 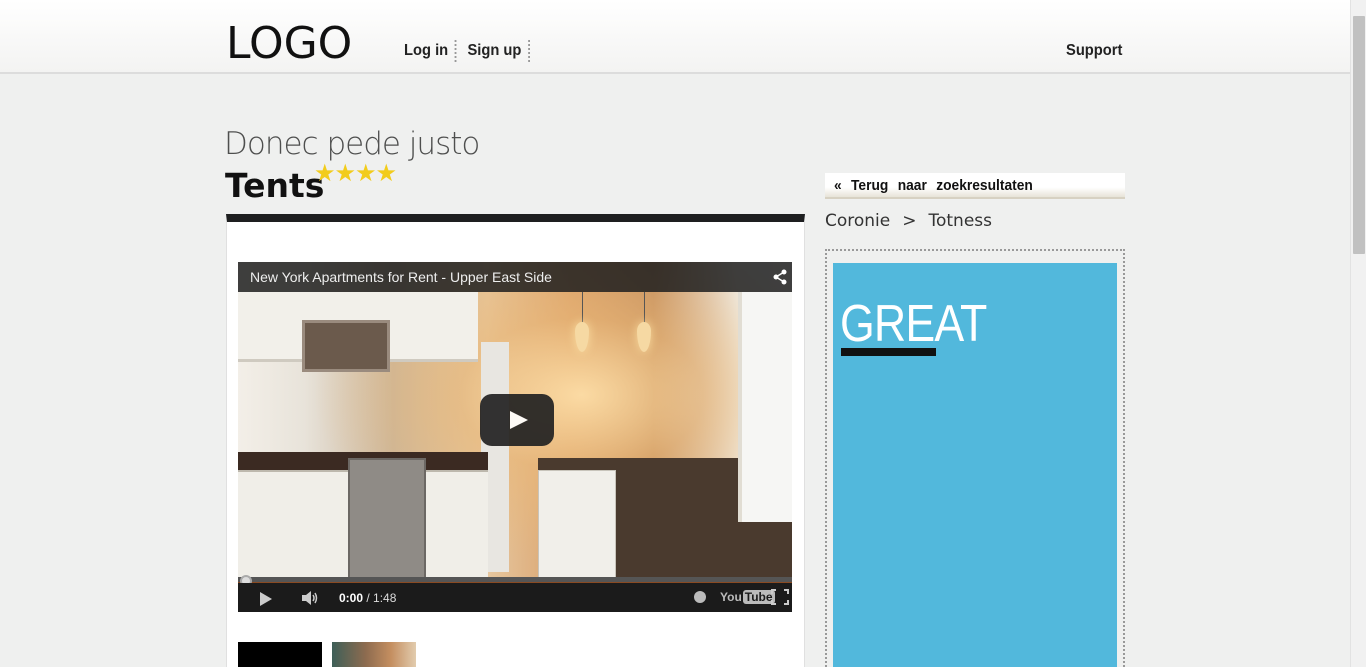 I want to click on youtube-logo: You Tube, so click(x=747, y=597).